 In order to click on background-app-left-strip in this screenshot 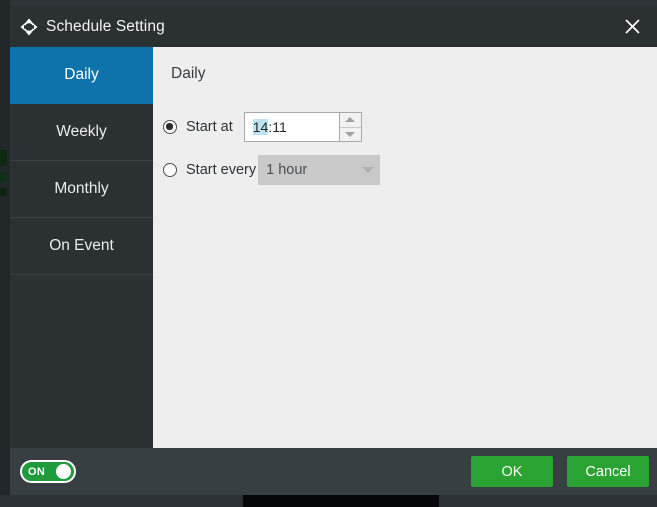, I will do `click(5, 253)`.